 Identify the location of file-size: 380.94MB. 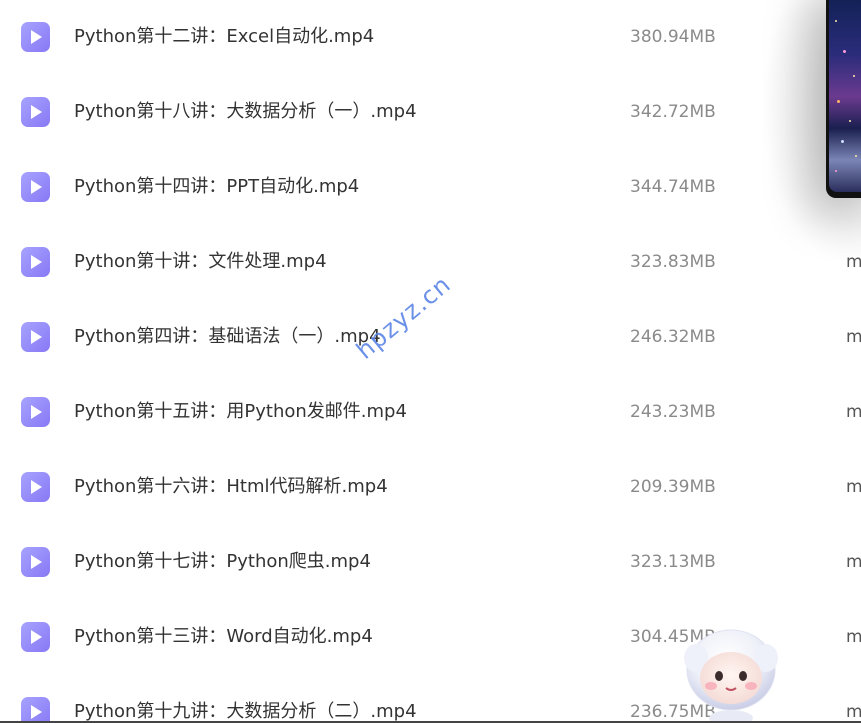
(673, 37).